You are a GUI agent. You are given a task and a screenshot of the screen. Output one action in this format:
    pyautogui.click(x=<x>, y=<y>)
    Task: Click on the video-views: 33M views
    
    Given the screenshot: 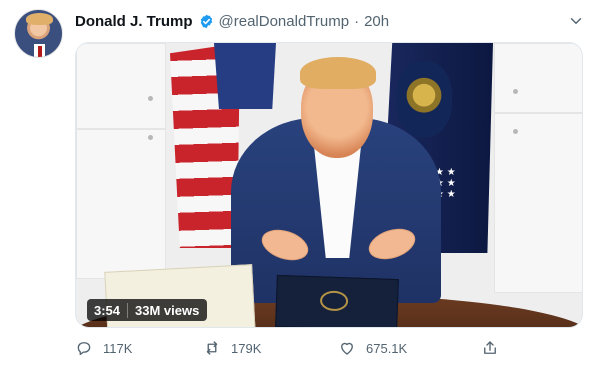 What is the action you would take?
    pyautogui.click(x=167, y=310)
    